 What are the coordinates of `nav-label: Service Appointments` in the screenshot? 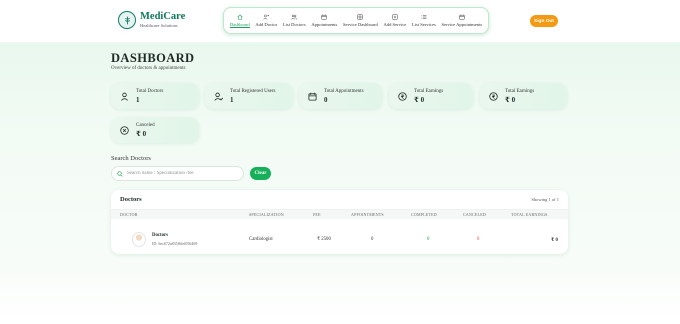 It's located at (462, 24).